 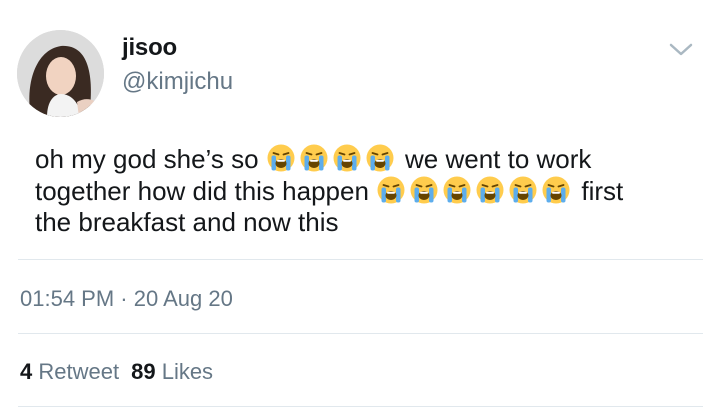 I want to click on likes-label: Likes, so click(x=187, y=371).